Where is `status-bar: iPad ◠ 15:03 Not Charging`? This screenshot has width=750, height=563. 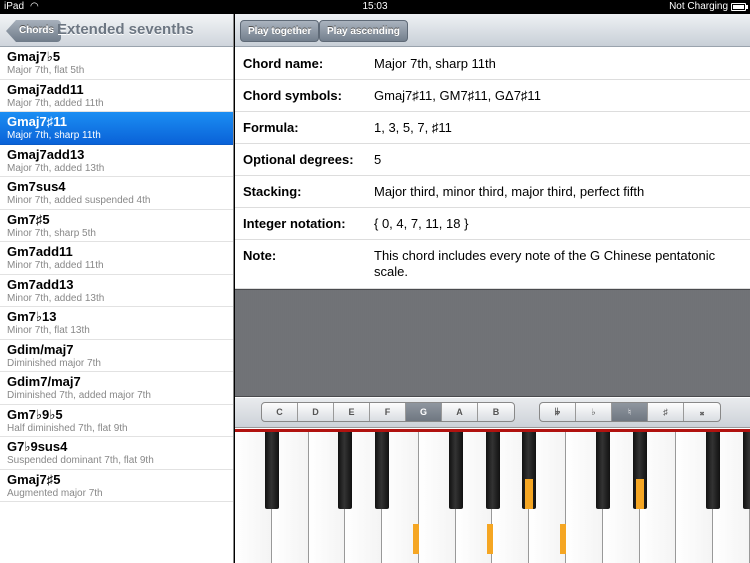
status-bar: iPad ◠ 15:03 Not Charging is located at coordinates (375, 7).